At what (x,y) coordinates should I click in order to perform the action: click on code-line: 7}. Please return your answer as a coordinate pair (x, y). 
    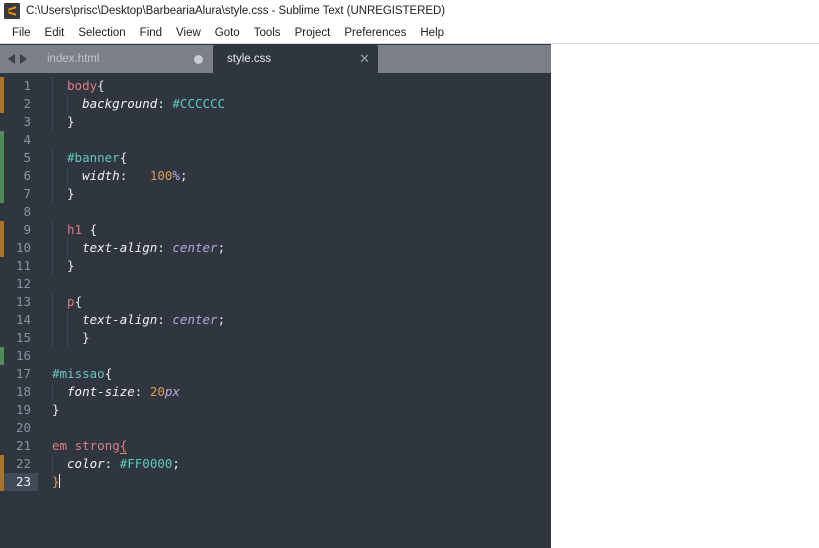
    Looking at the image, I should click on (275, 194).